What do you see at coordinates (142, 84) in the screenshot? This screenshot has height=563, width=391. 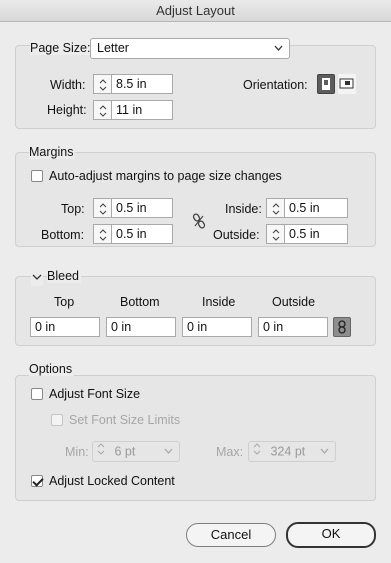 I see `width-field: 8.5 in` at bounding box center [142, 84].